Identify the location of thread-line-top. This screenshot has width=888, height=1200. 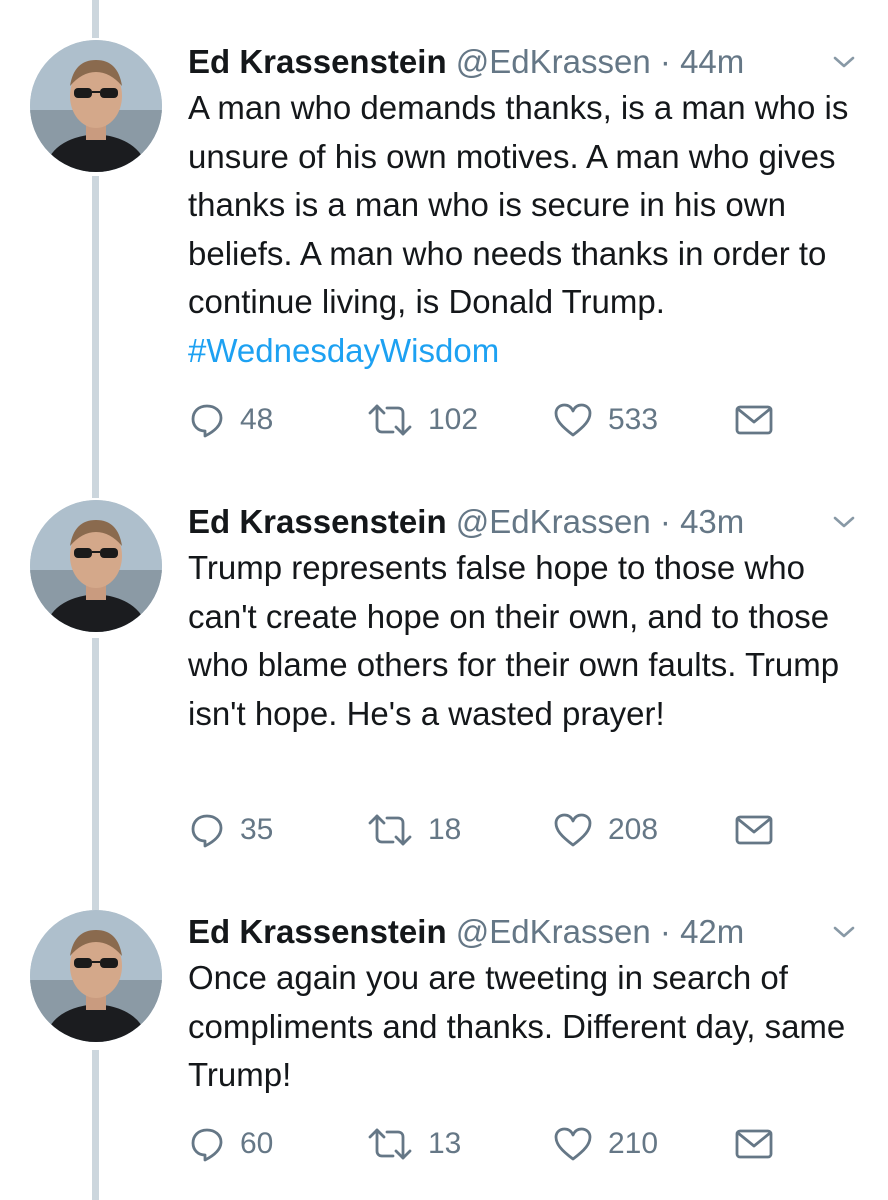
(95, 19).